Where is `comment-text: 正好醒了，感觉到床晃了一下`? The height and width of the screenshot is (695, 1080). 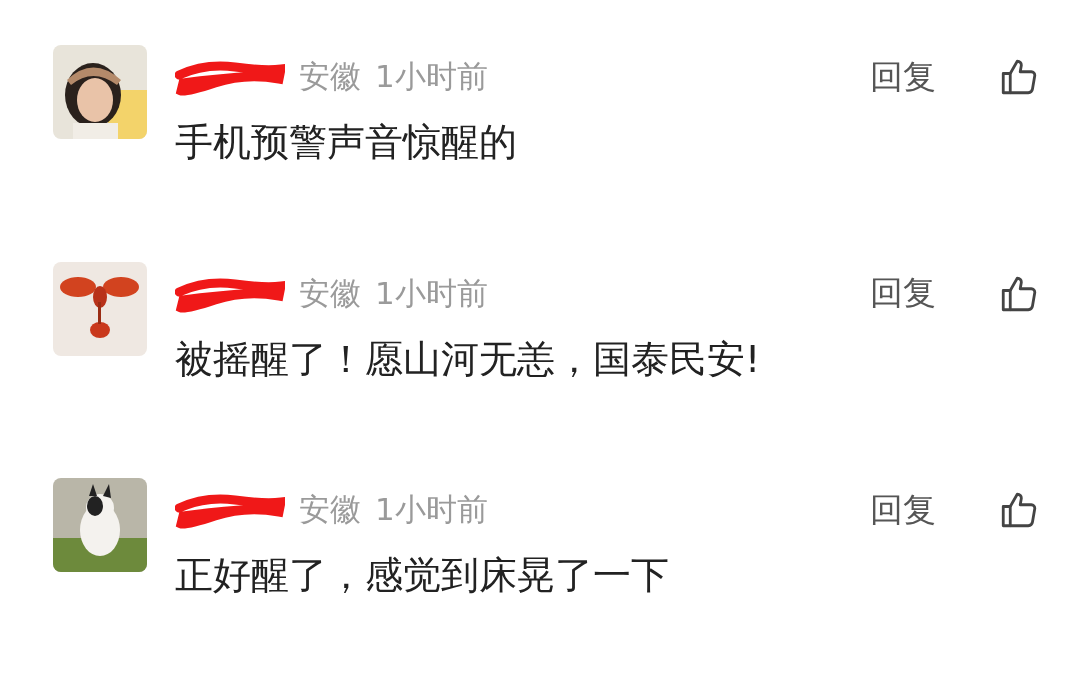 comment-text: 正好醒了，感觉到床晃了一下 is located at coordinates (422, 576).